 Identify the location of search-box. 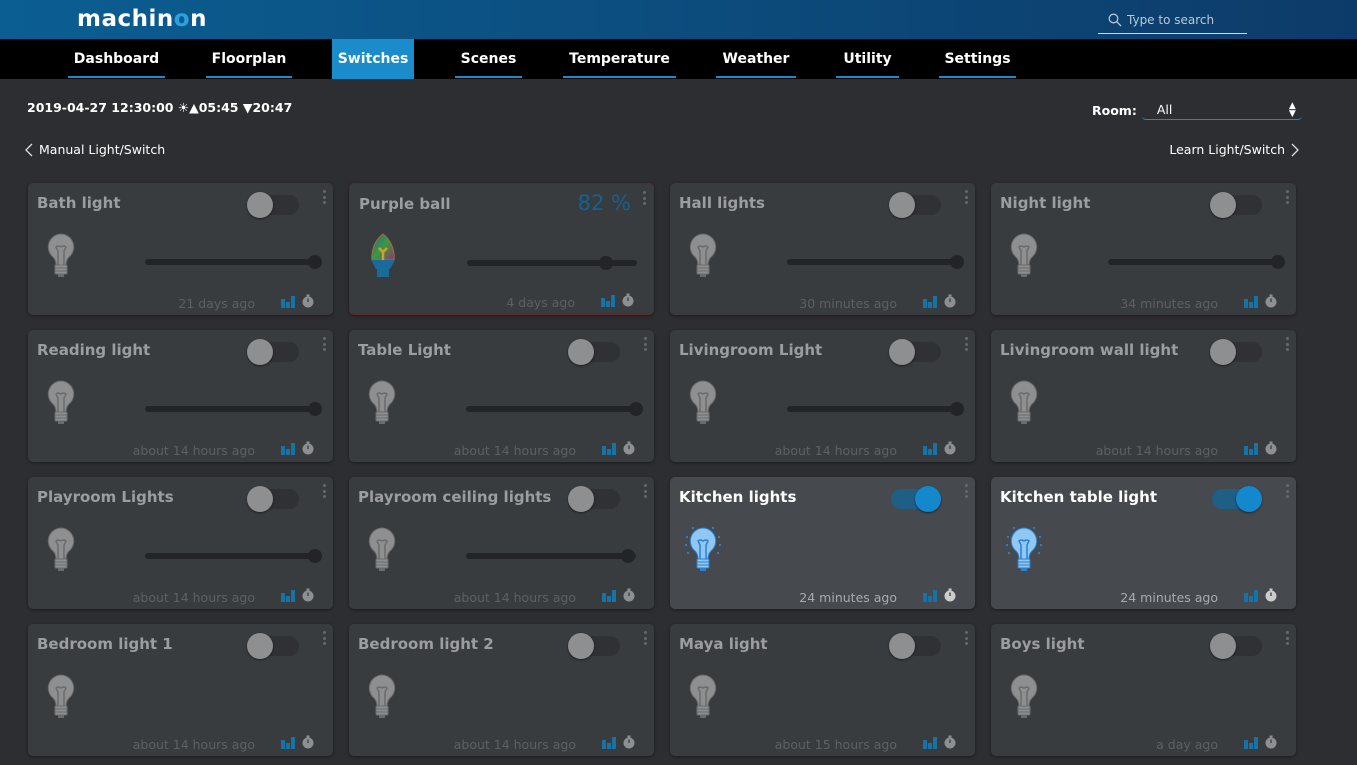
(1172, 20).